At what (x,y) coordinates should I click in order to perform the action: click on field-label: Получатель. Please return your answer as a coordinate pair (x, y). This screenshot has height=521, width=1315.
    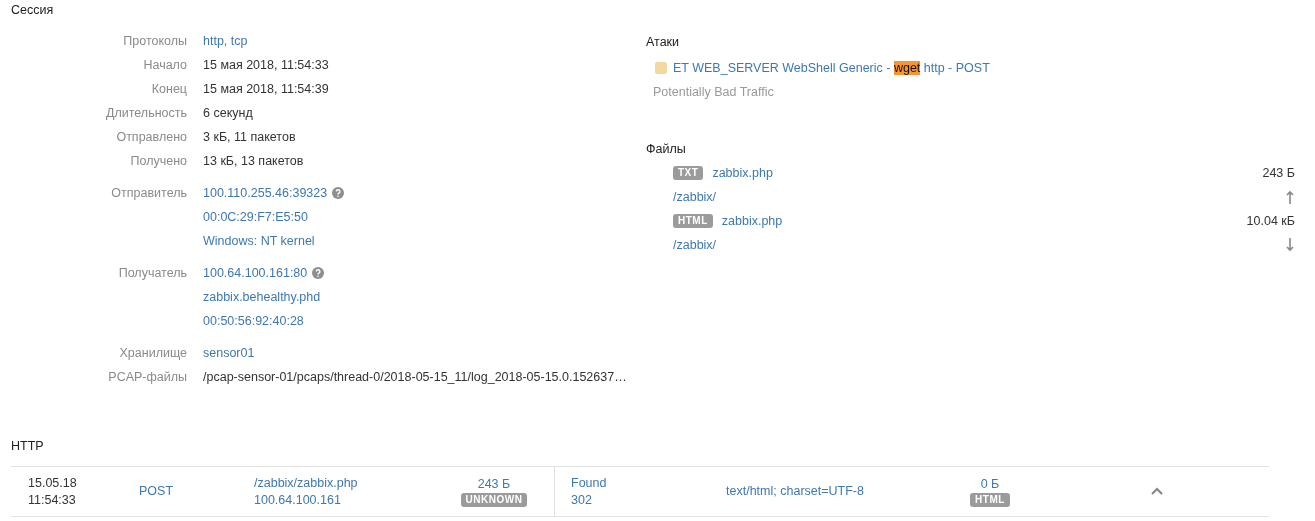
    Looking at the image, I should click on (152, 273).